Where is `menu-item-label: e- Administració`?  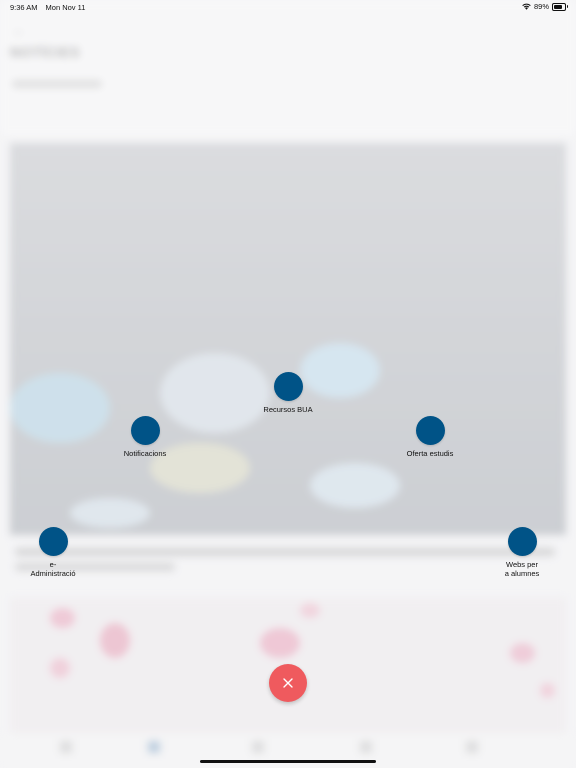
menu-item-label: e- Administració is located at coordinates (53, 569).